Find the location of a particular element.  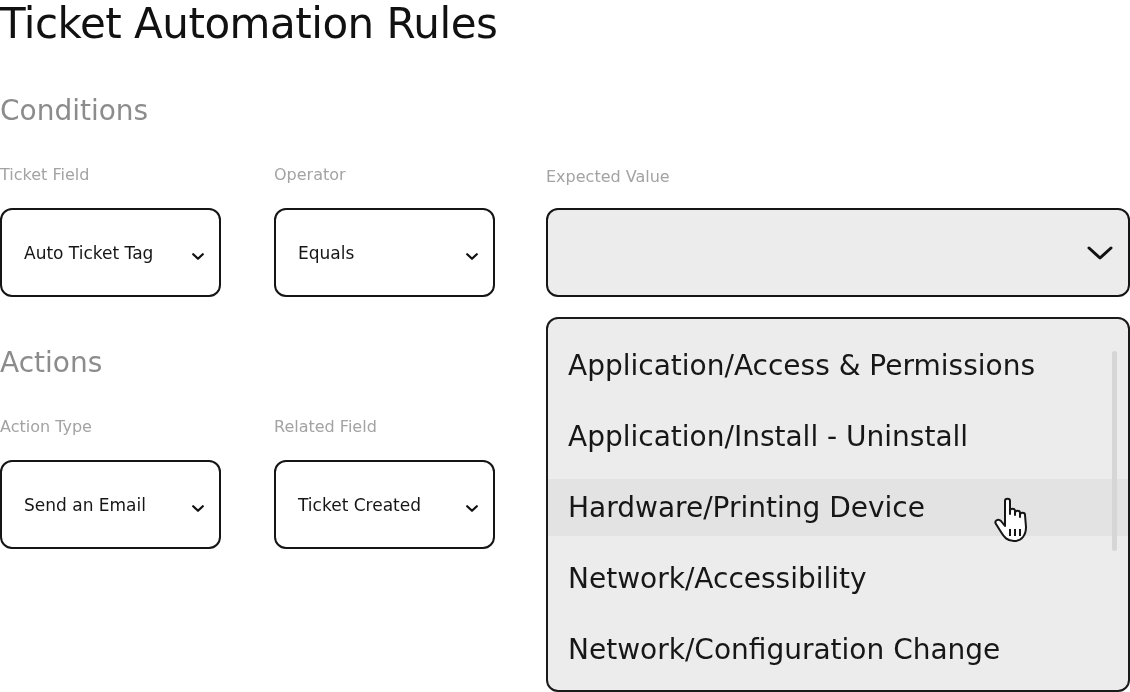

dropdown-field: Ticket Created is located at coordinates (384, 504).